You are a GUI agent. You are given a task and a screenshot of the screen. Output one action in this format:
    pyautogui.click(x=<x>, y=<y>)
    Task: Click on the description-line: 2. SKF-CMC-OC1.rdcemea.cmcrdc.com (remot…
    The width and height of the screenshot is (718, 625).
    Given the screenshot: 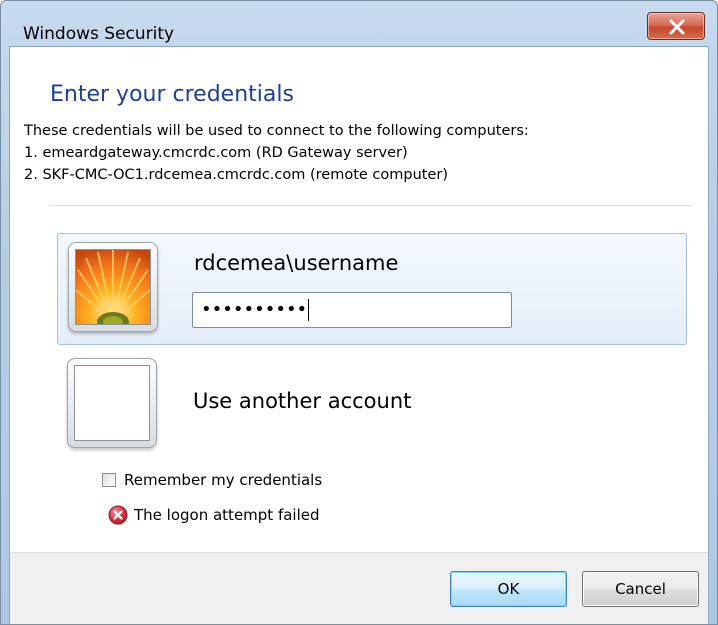 What is the action you would take?
    pyautogui.click(x=236, y=175)
    